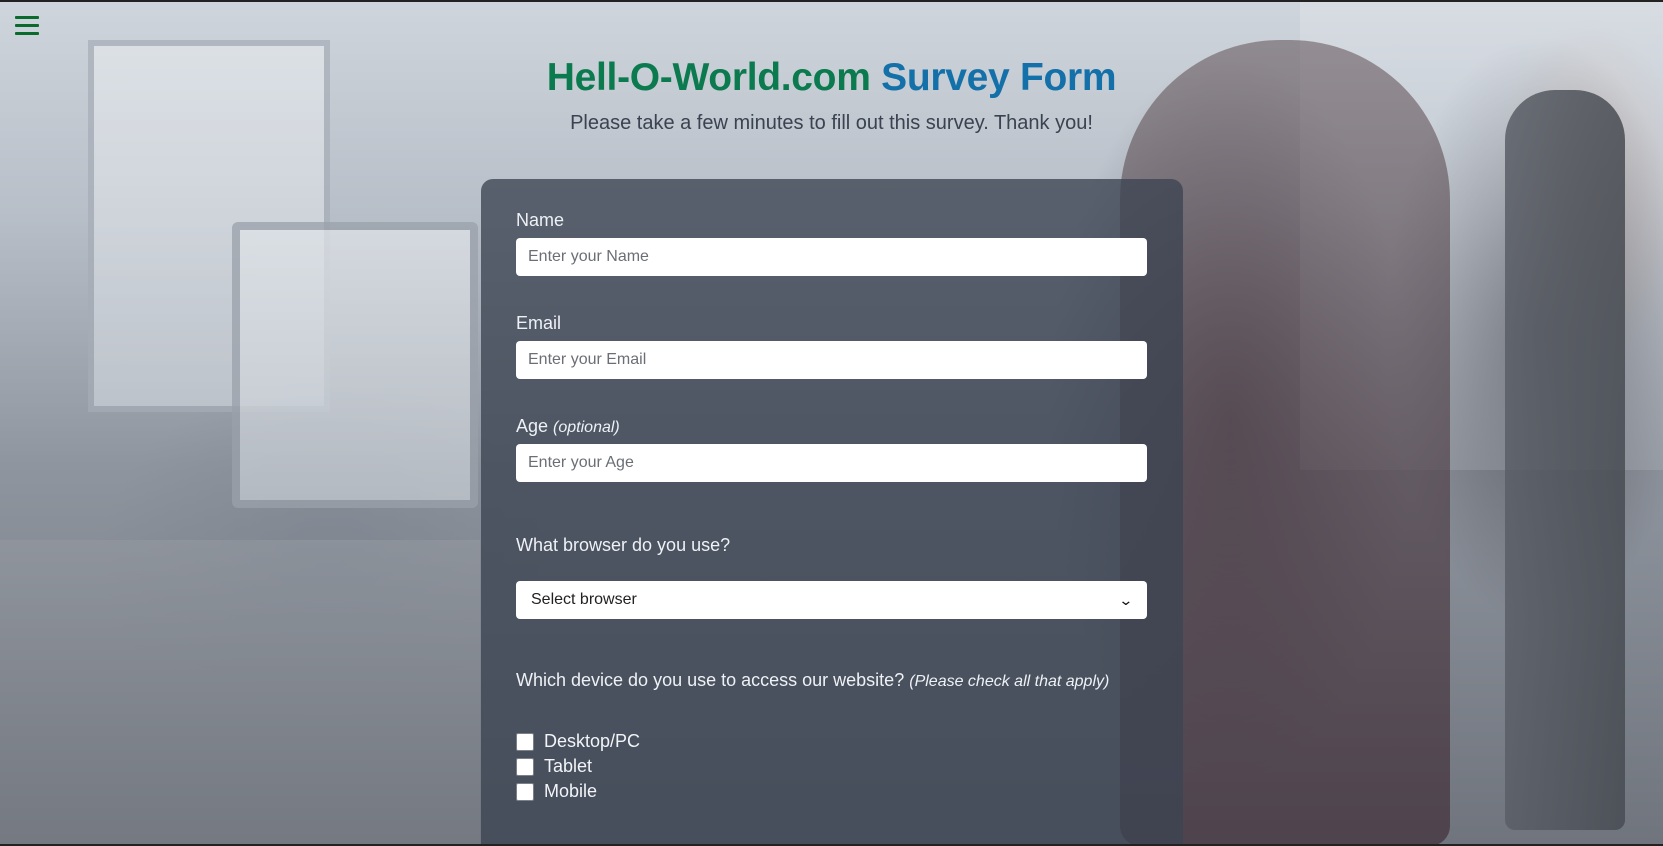 The height and width of the screenshot is (846, 1663). What do you see at coordinates (708, 77) in the screenshot?
I see `title-site-name: Hell-O-World.com` at bounding box center [708, 77].